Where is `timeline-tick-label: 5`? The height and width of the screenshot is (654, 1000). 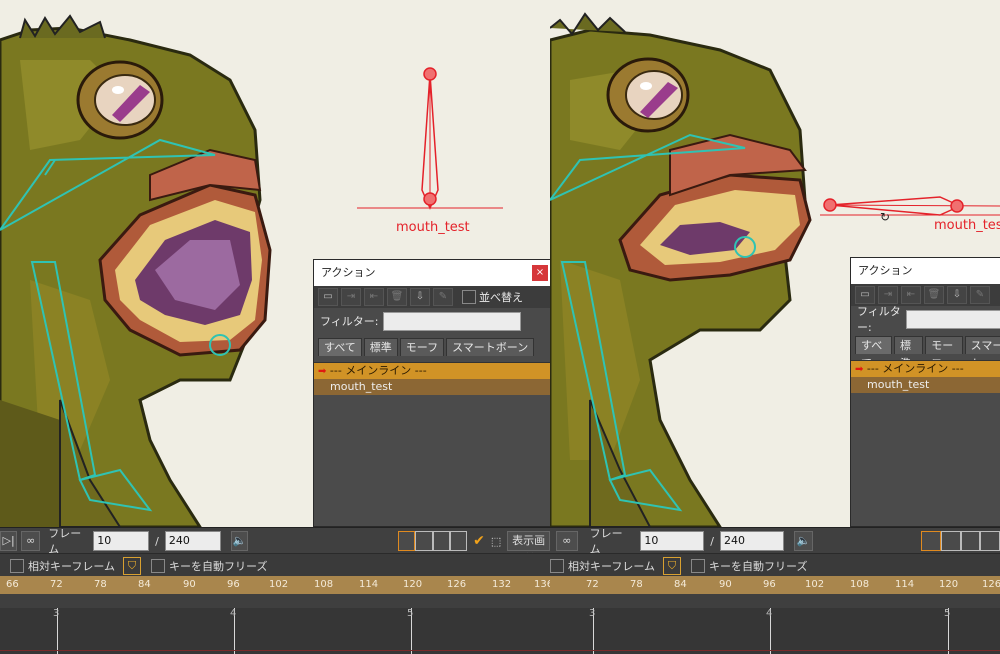
timeline-tick-label: 5 is located at coordinates (410, 613).